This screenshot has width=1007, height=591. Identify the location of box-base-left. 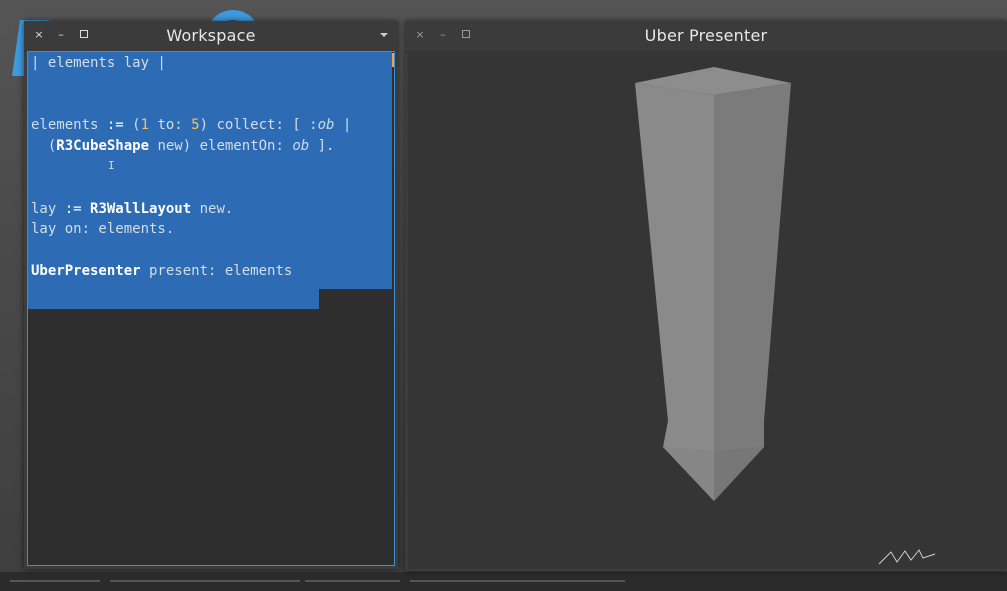
(688, 474).